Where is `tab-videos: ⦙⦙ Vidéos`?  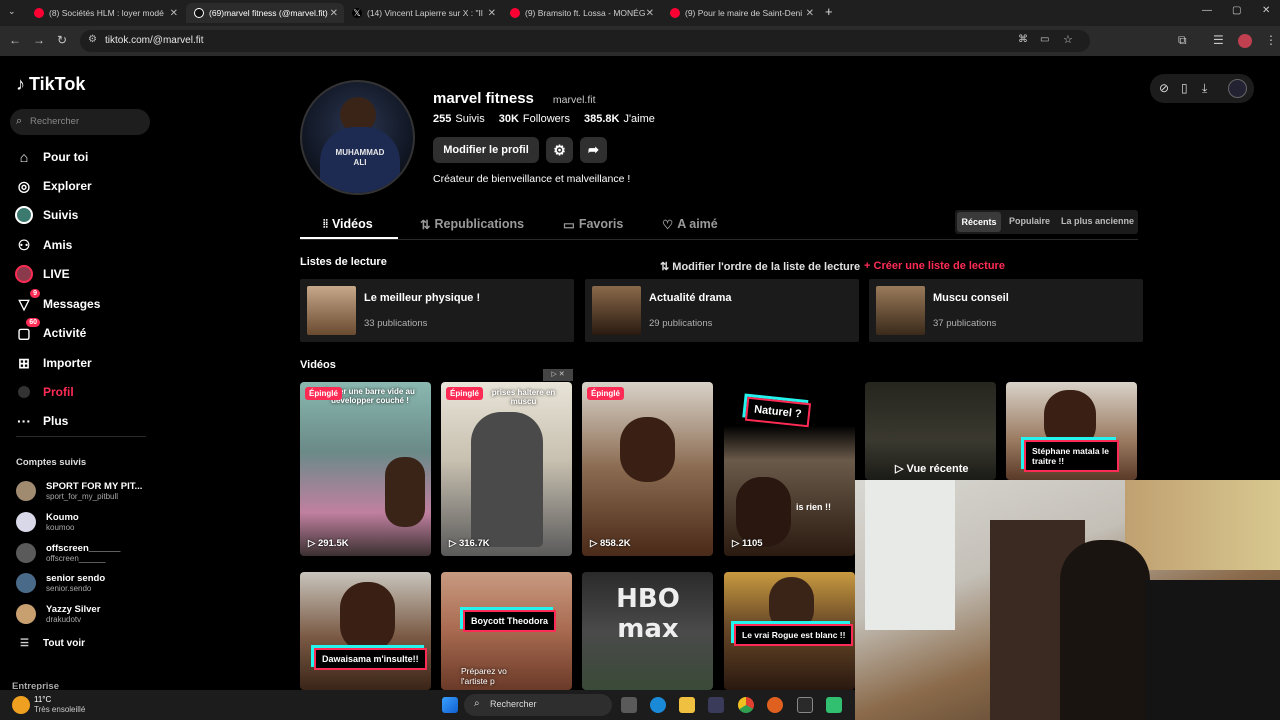
tab-videos: ⦙⦙ Vidéos is located at coordinates (348, 224).